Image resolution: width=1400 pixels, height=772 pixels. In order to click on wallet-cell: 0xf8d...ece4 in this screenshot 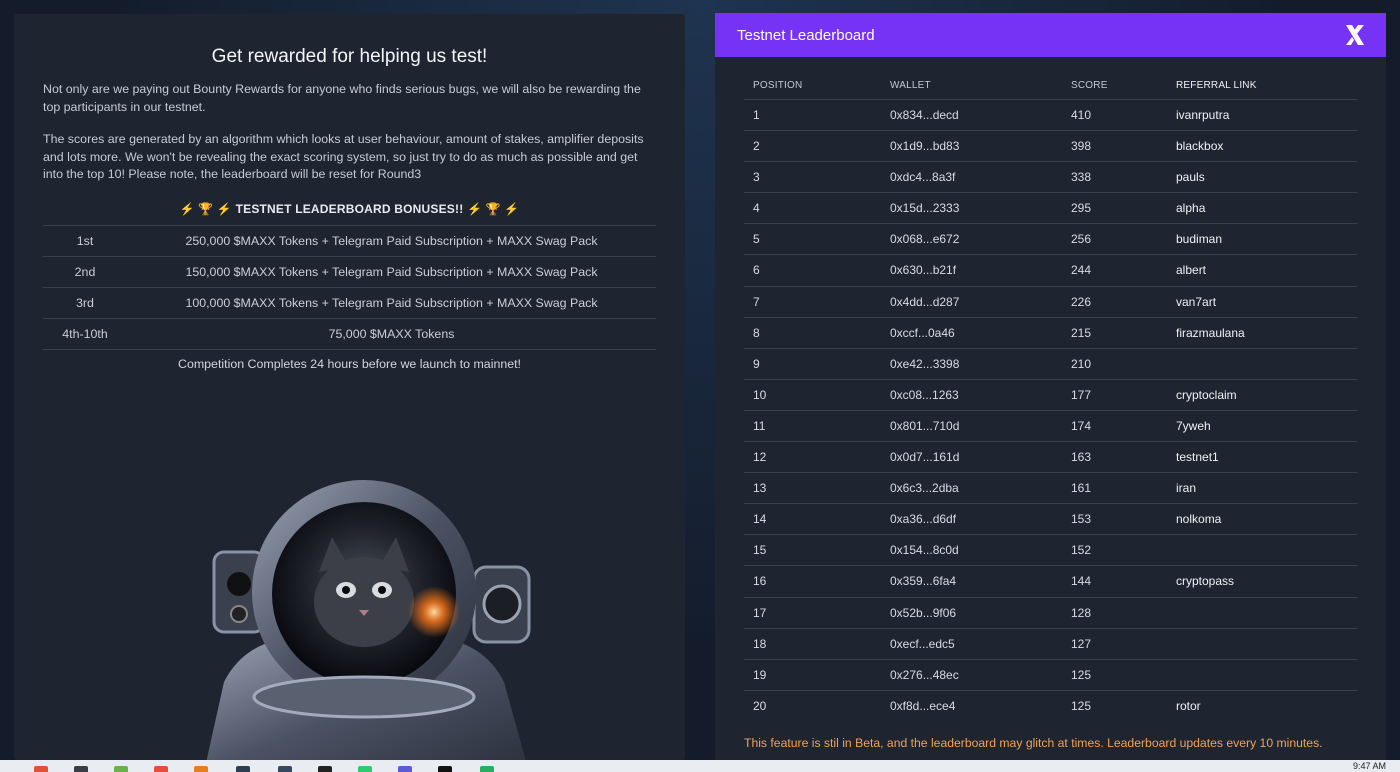, I will do `click(923, 705)`.